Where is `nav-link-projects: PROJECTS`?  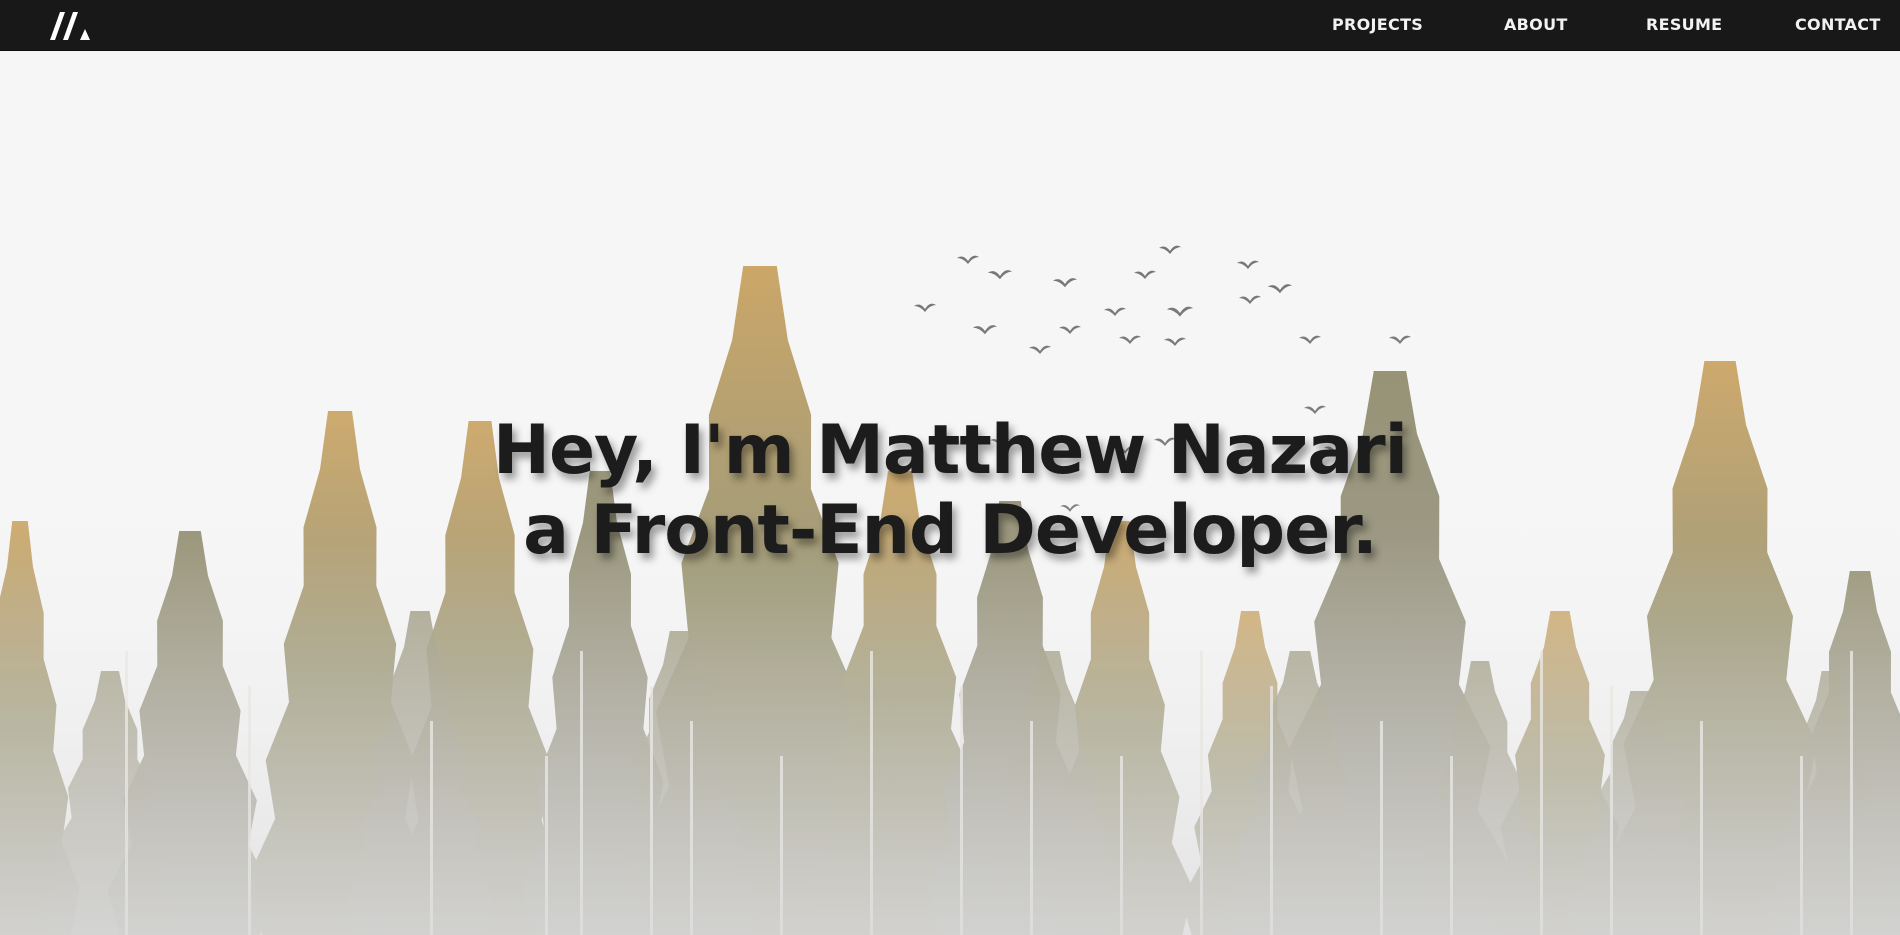
nav-link-projects: PROJECTS is located at coordinates (1377, 25).